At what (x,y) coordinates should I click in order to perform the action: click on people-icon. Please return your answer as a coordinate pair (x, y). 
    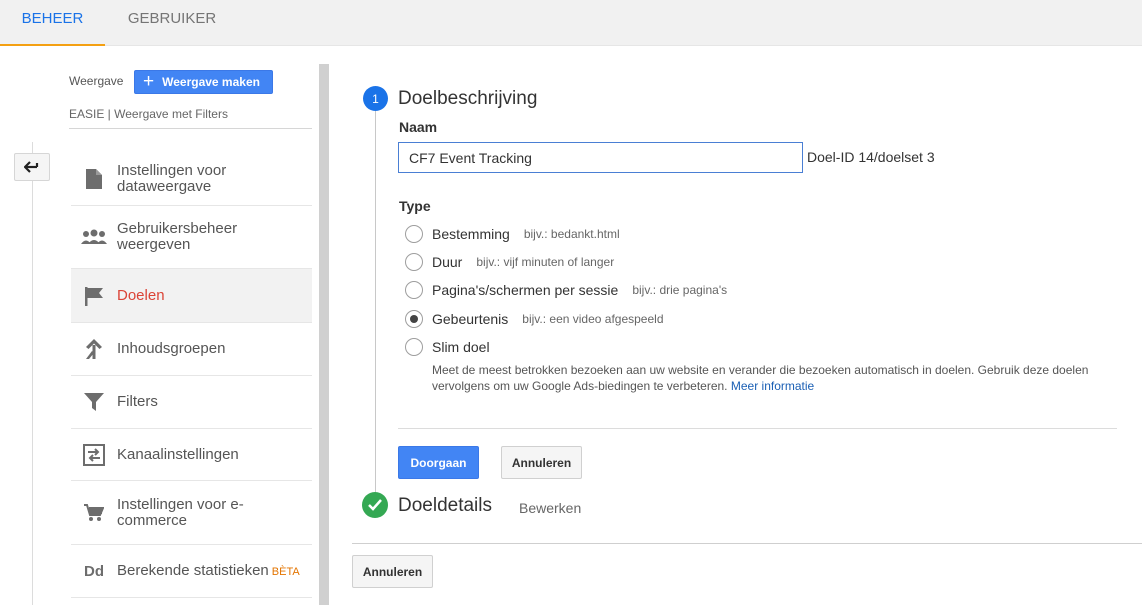
    Looking at the image, I should click on (94, 237).